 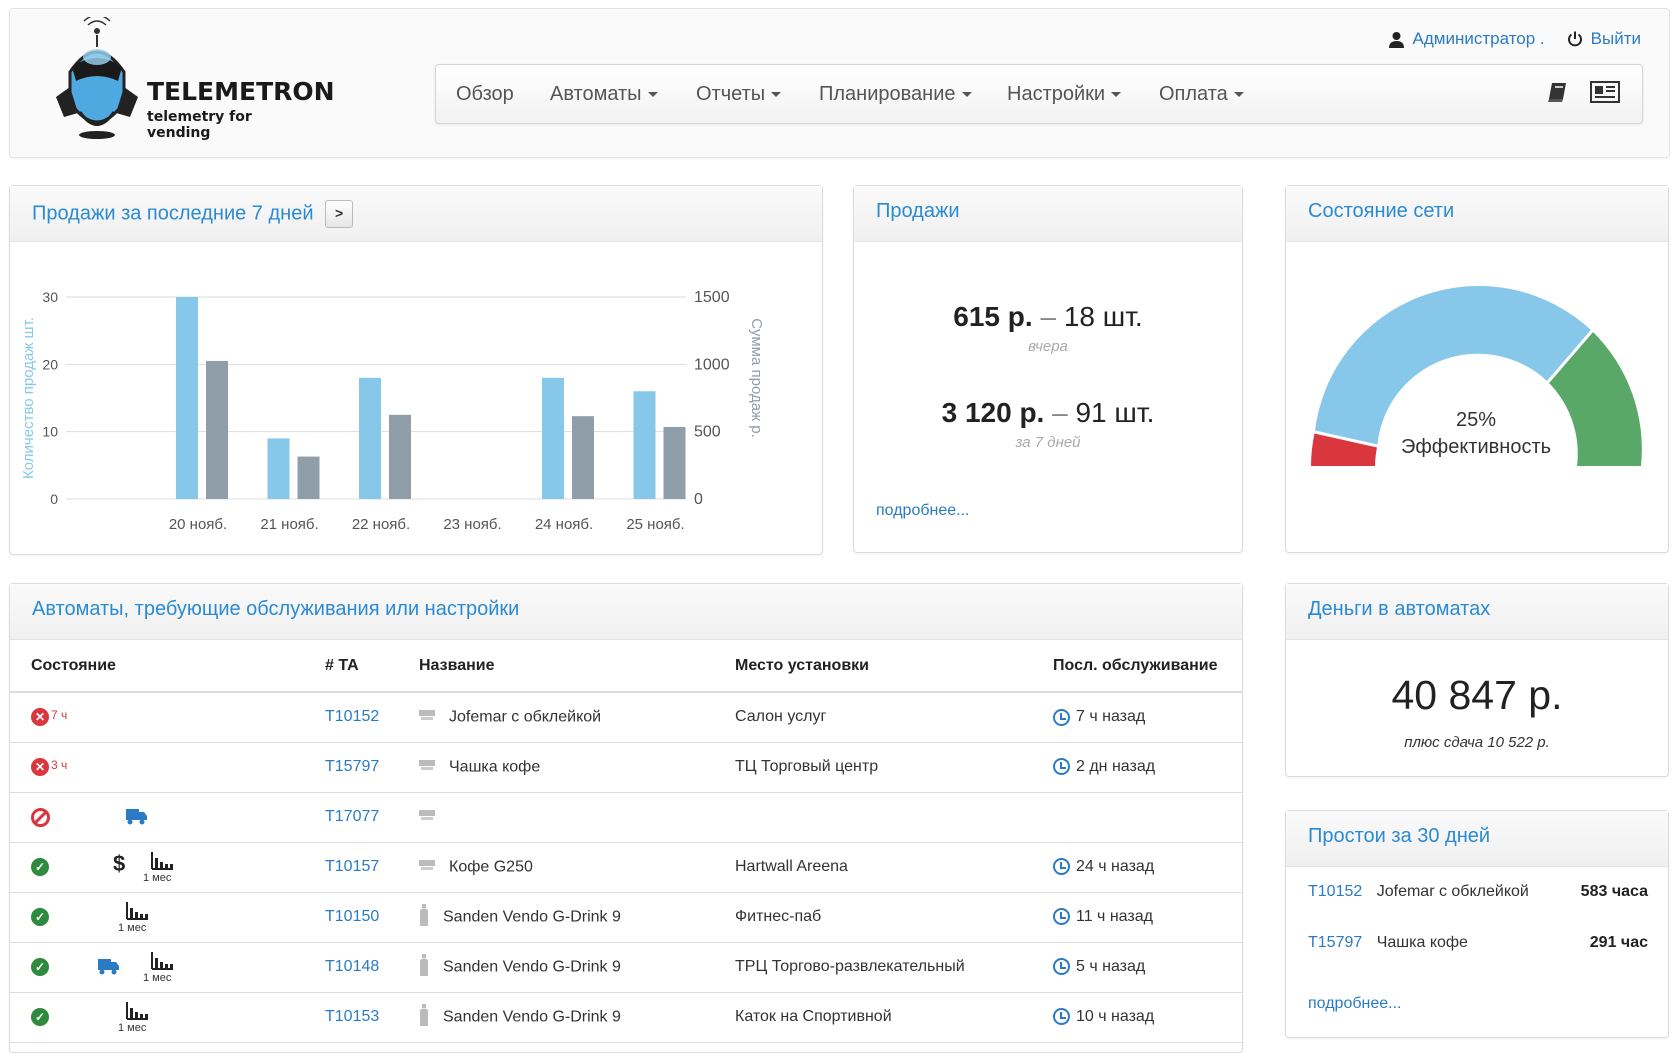 What do you see at coordinates (1335, 891) in the screenshot?
I see `downtime-id-link: T10152` at bounding box center [1335, 891].